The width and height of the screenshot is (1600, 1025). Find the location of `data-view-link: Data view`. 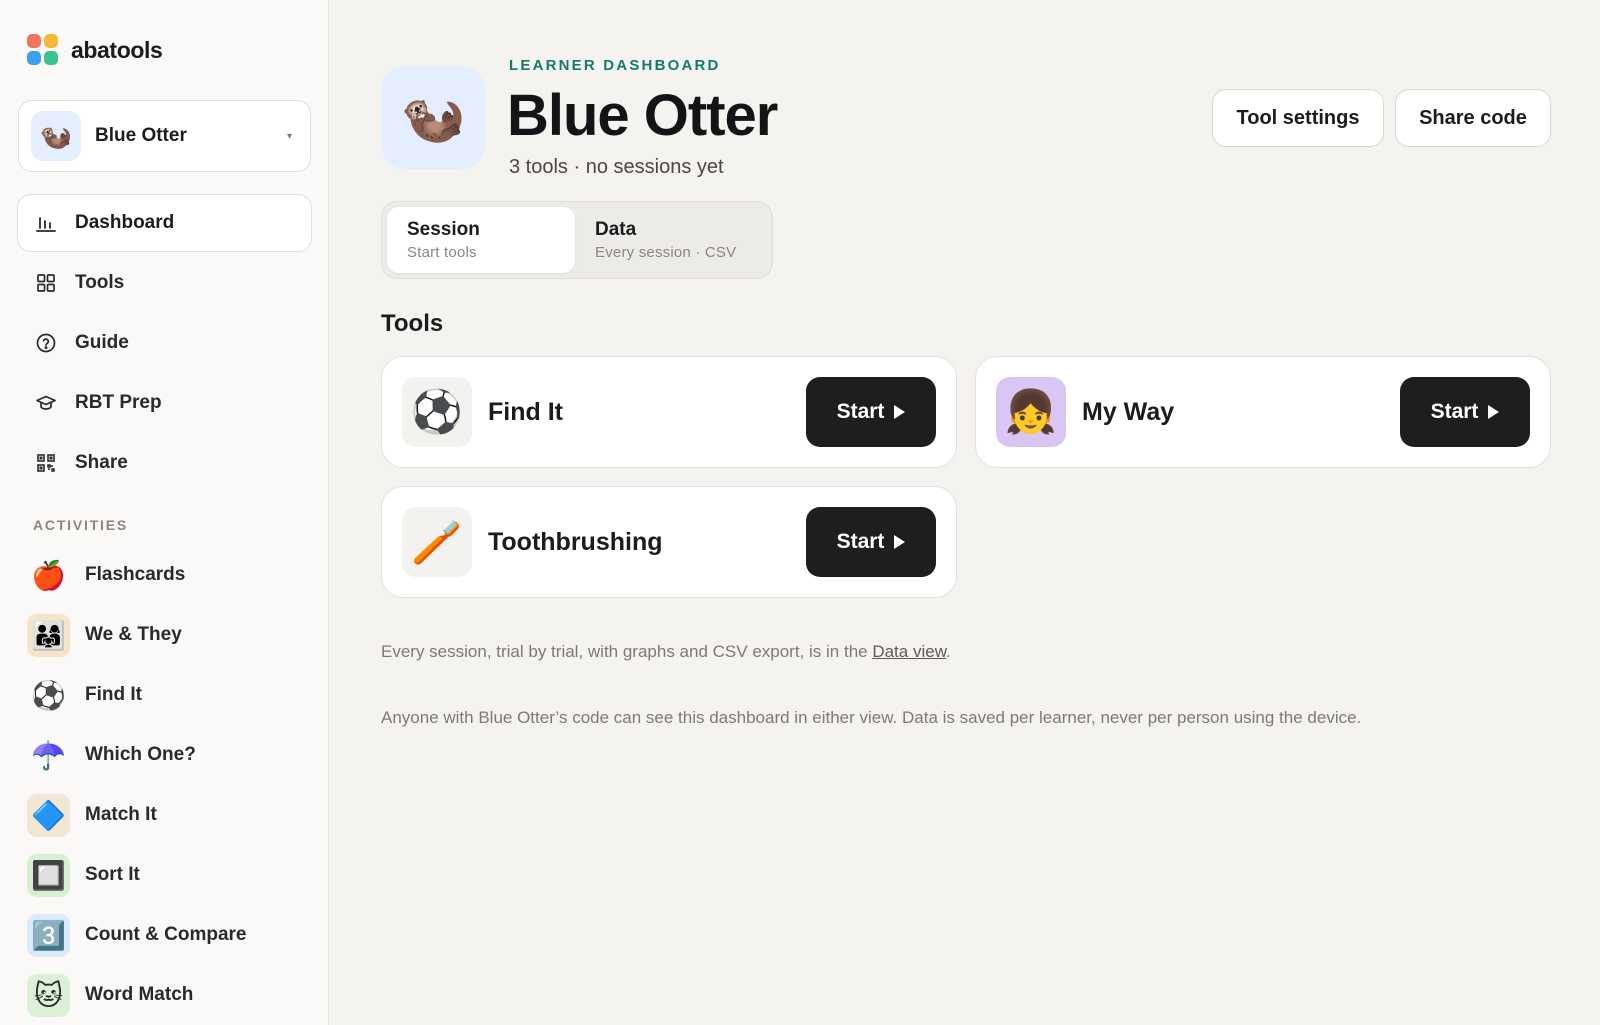

data-view-link: Data view is located at coordinates (909, 651).